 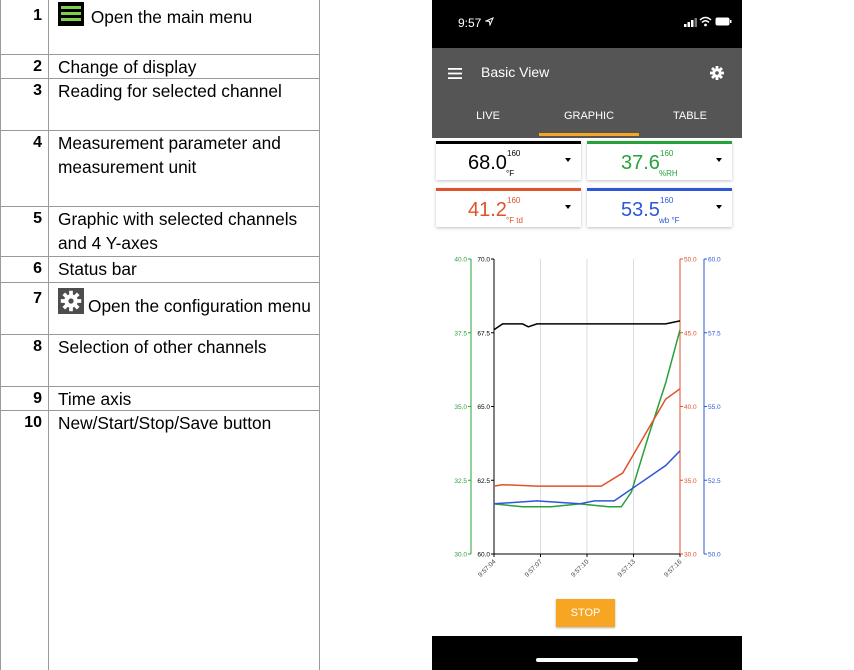 What do you see at coordinates (185, 399) in the screenshot?
I see `legend-text: Time axis` at bounding box center [185, 399].